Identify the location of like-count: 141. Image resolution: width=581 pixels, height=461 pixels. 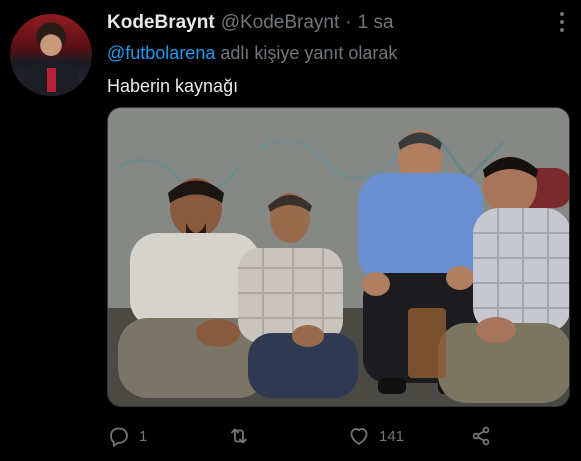
(392, 436).